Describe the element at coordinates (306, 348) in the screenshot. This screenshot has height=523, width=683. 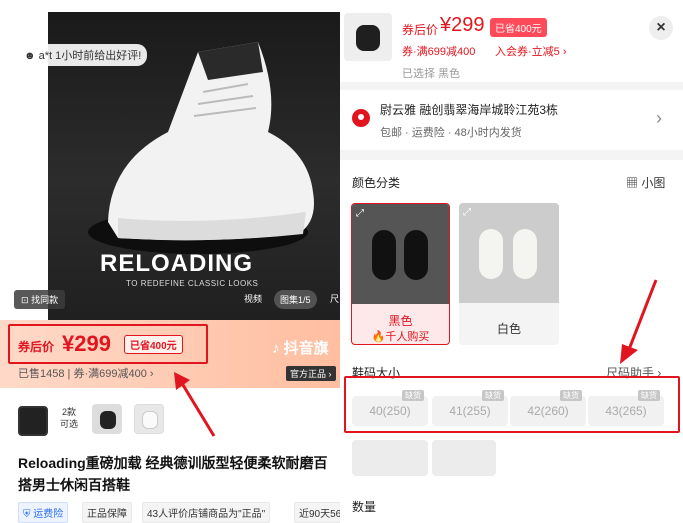
I see `douyin-flag-text: 抖音旗` at that location.